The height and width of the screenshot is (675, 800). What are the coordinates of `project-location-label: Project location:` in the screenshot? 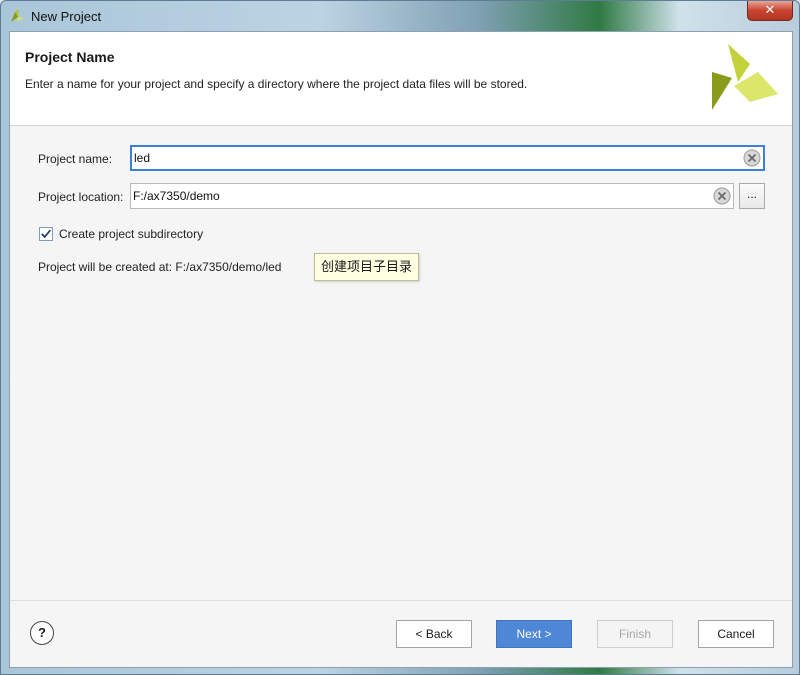 It's located at (81, 197).